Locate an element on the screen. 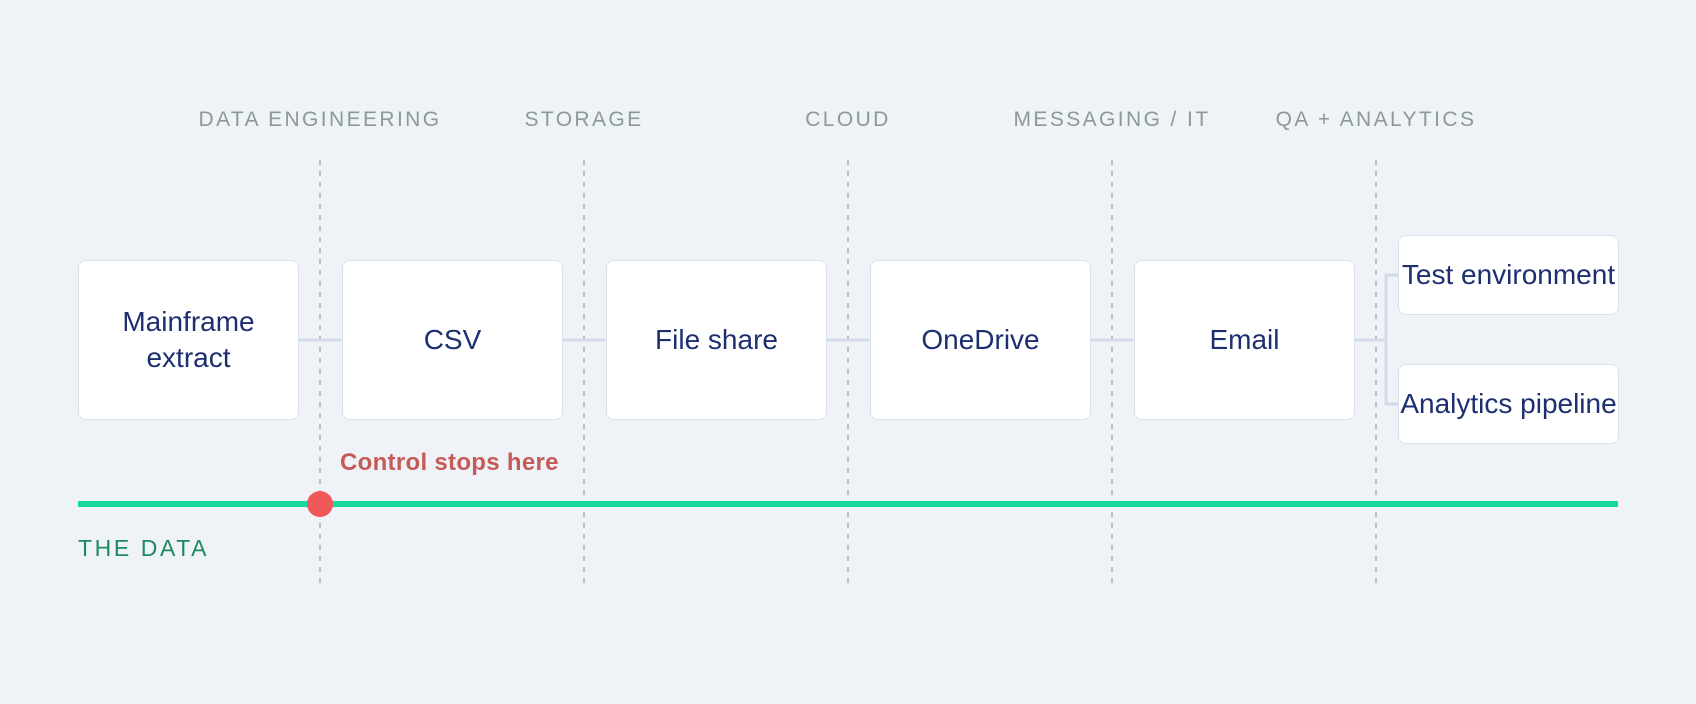  node-onedrive: OneDrive is located at coordinates (980, 340).